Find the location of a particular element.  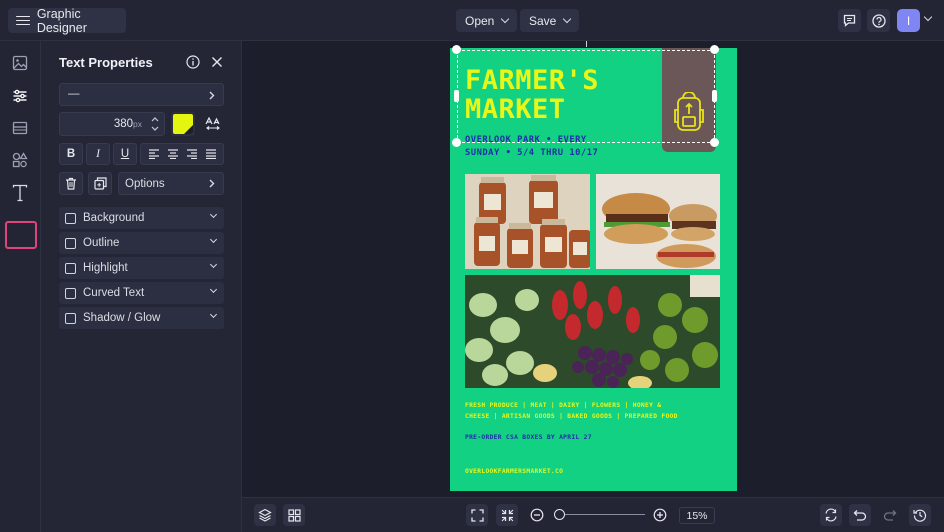

rotate-handle-line is located at coordinates (586, 44).